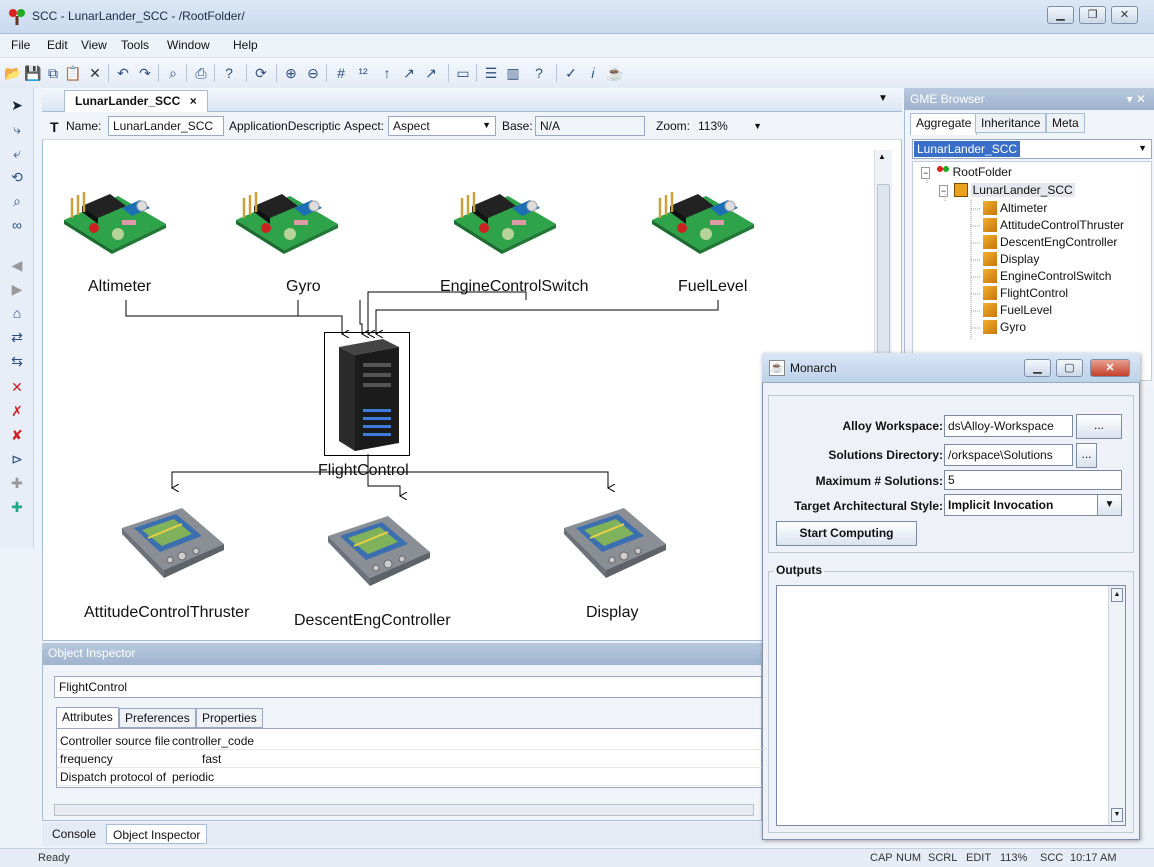  What do you see at coordinates (614, 544) in the screenshot?
I see `display-node-icon` at bounding box center [614, 544].